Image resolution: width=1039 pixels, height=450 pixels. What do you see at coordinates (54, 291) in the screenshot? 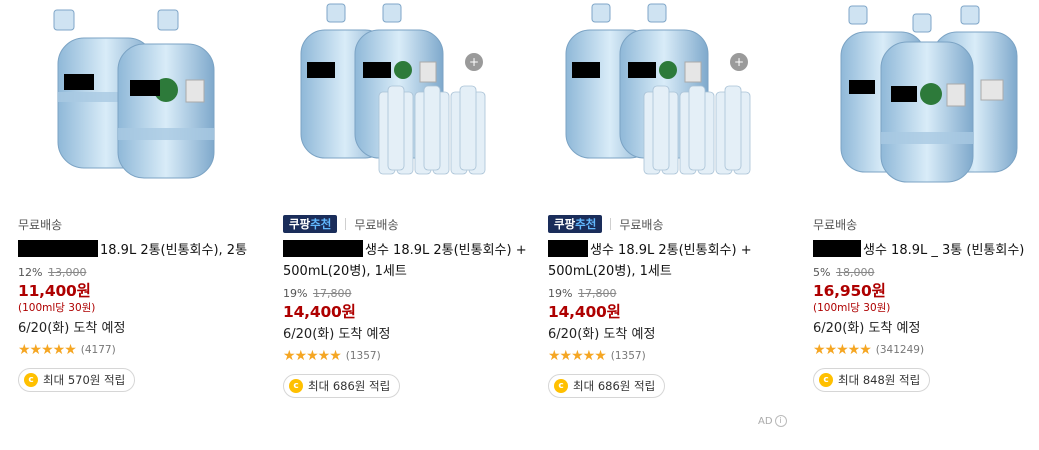
I see `price: 11,400원` at bounding box center [54, 291].